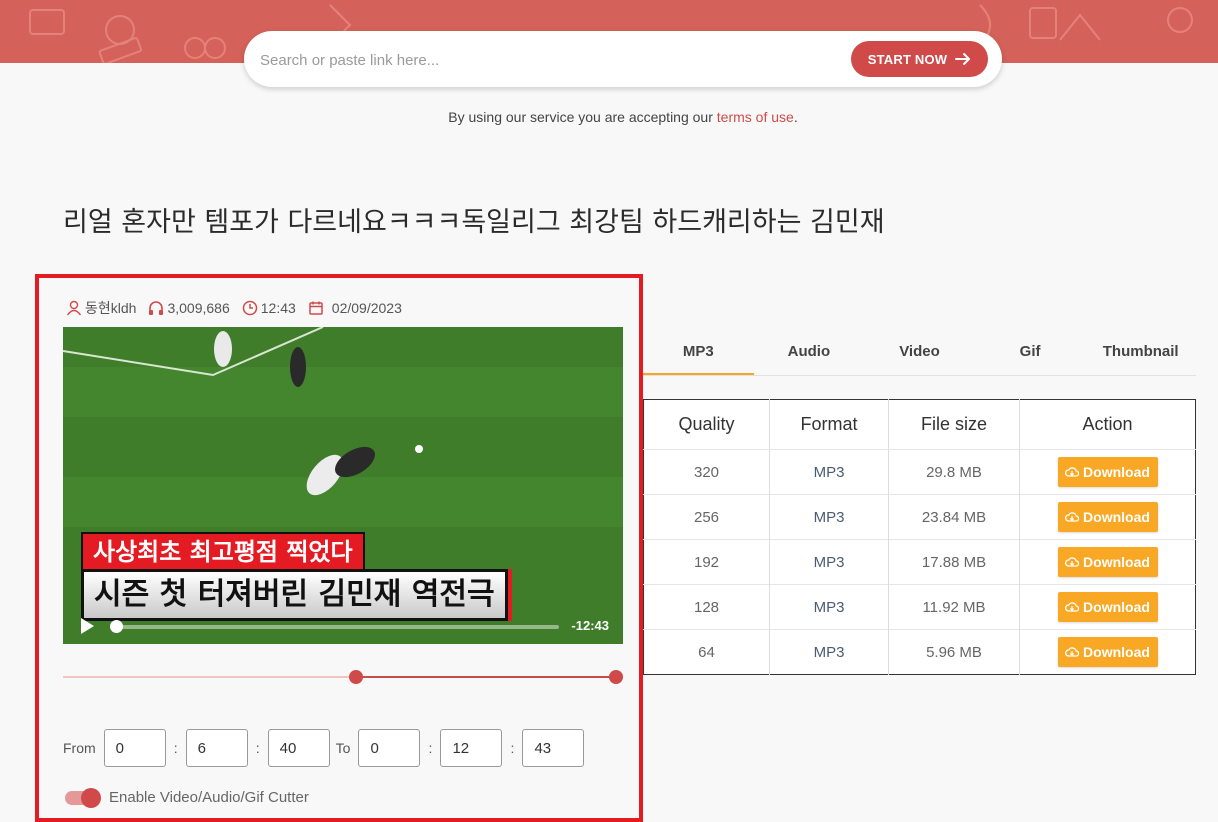  I want to click on tab-gif: Gif, so click(1030, 354).